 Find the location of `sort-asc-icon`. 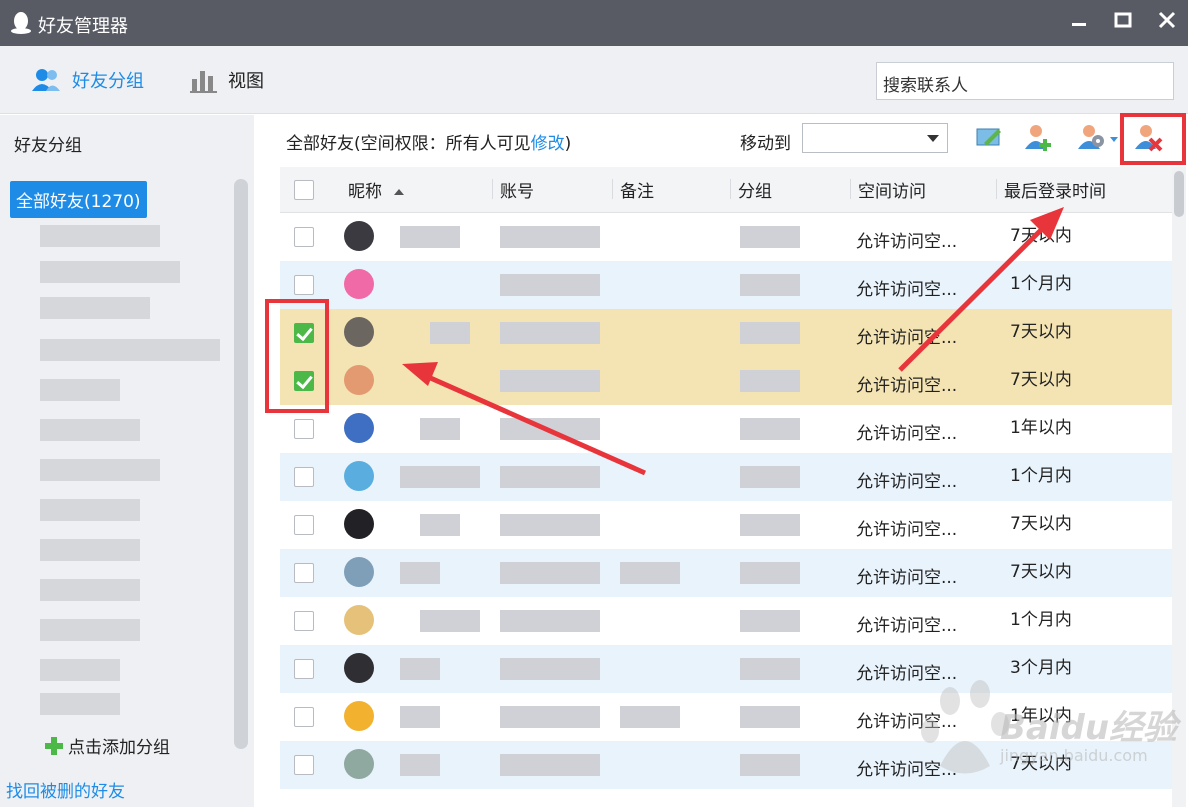

sort-asc-icon is located at coordinates (399, 192).